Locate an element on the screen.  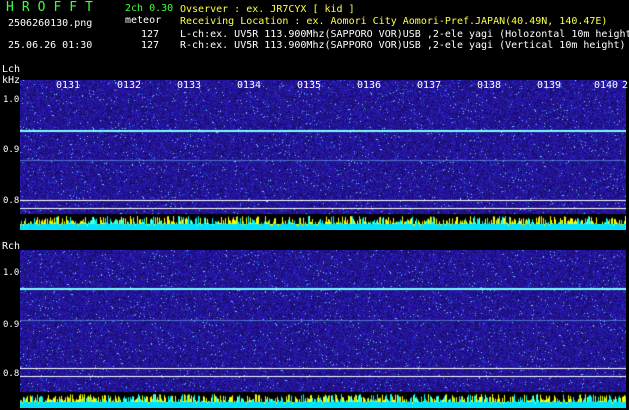
rch-tick-1-0: 1.0 is located at coordinates (11, 273).